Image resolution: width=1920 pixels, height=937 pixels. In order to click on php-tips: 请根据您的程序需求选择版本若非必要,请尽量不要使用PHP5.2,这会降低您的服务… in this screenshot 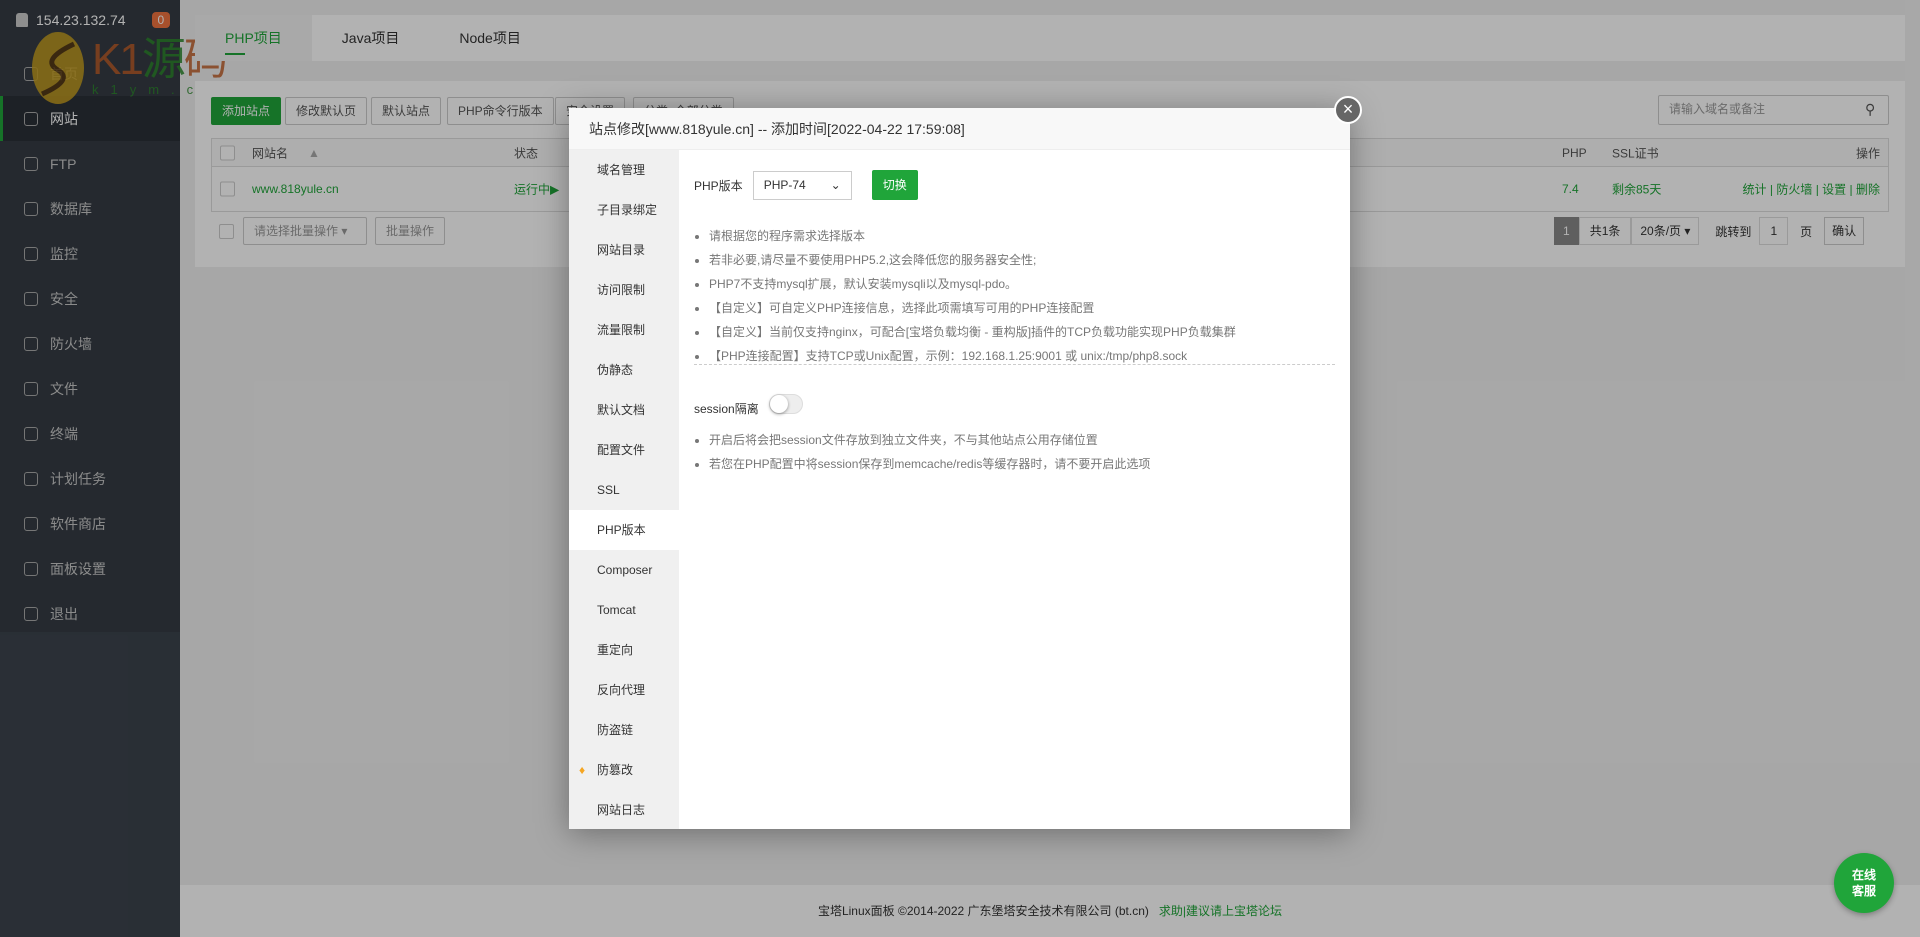, I will do `click(972, 296)`.